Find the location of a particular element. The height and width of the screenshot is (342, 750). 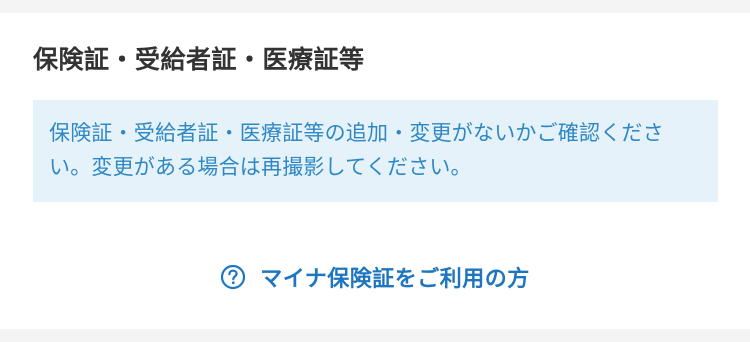

top-divider is located at coordinates (375, 6).